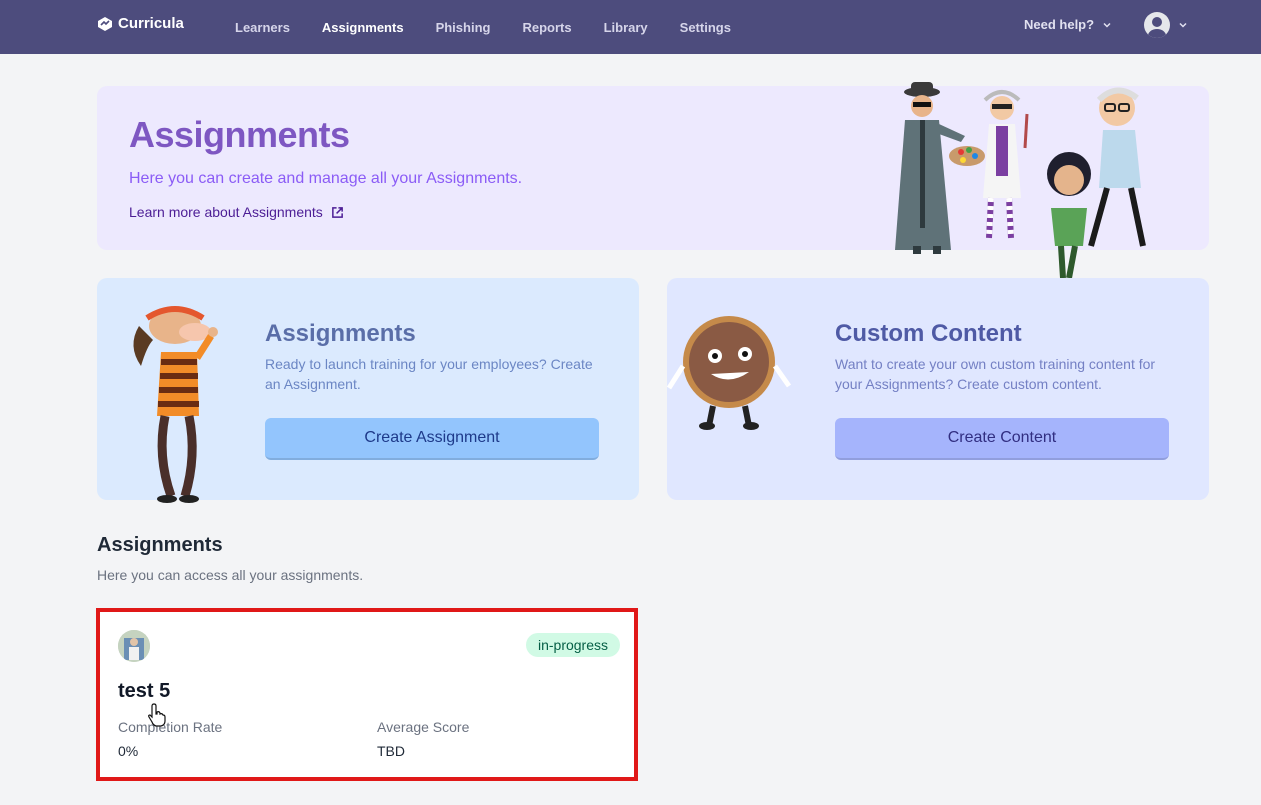 This screenshot has height=805, width=1261. I want to click on help-menu: Need help?, so click(1068, 24).